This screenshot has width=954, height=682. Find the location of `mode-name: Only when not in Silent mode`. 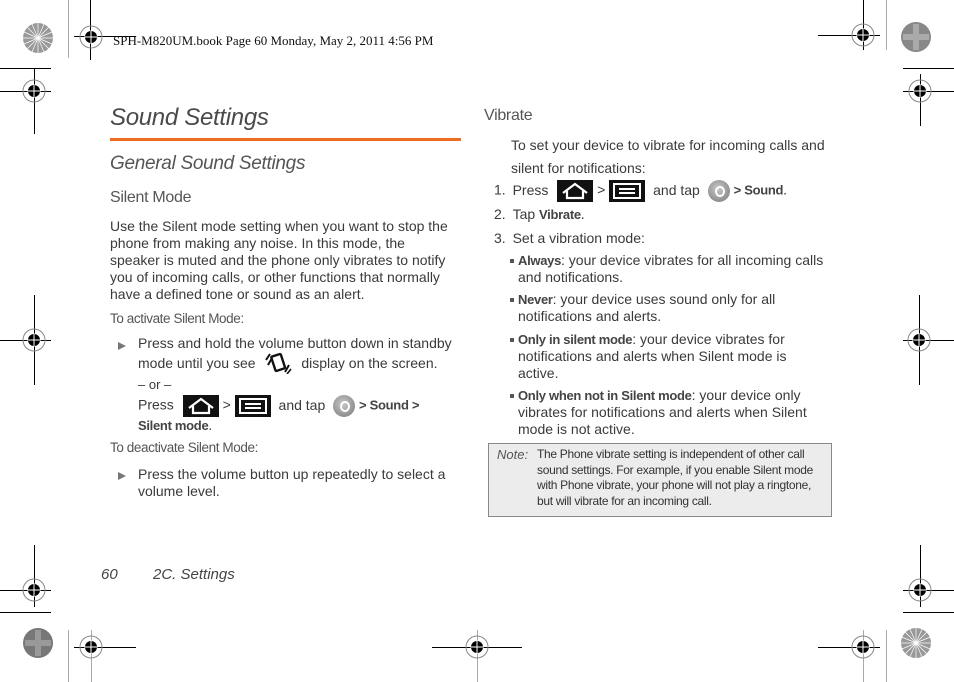

mode-name: Only when not in Silent mode is located at coordinates (605, 395).